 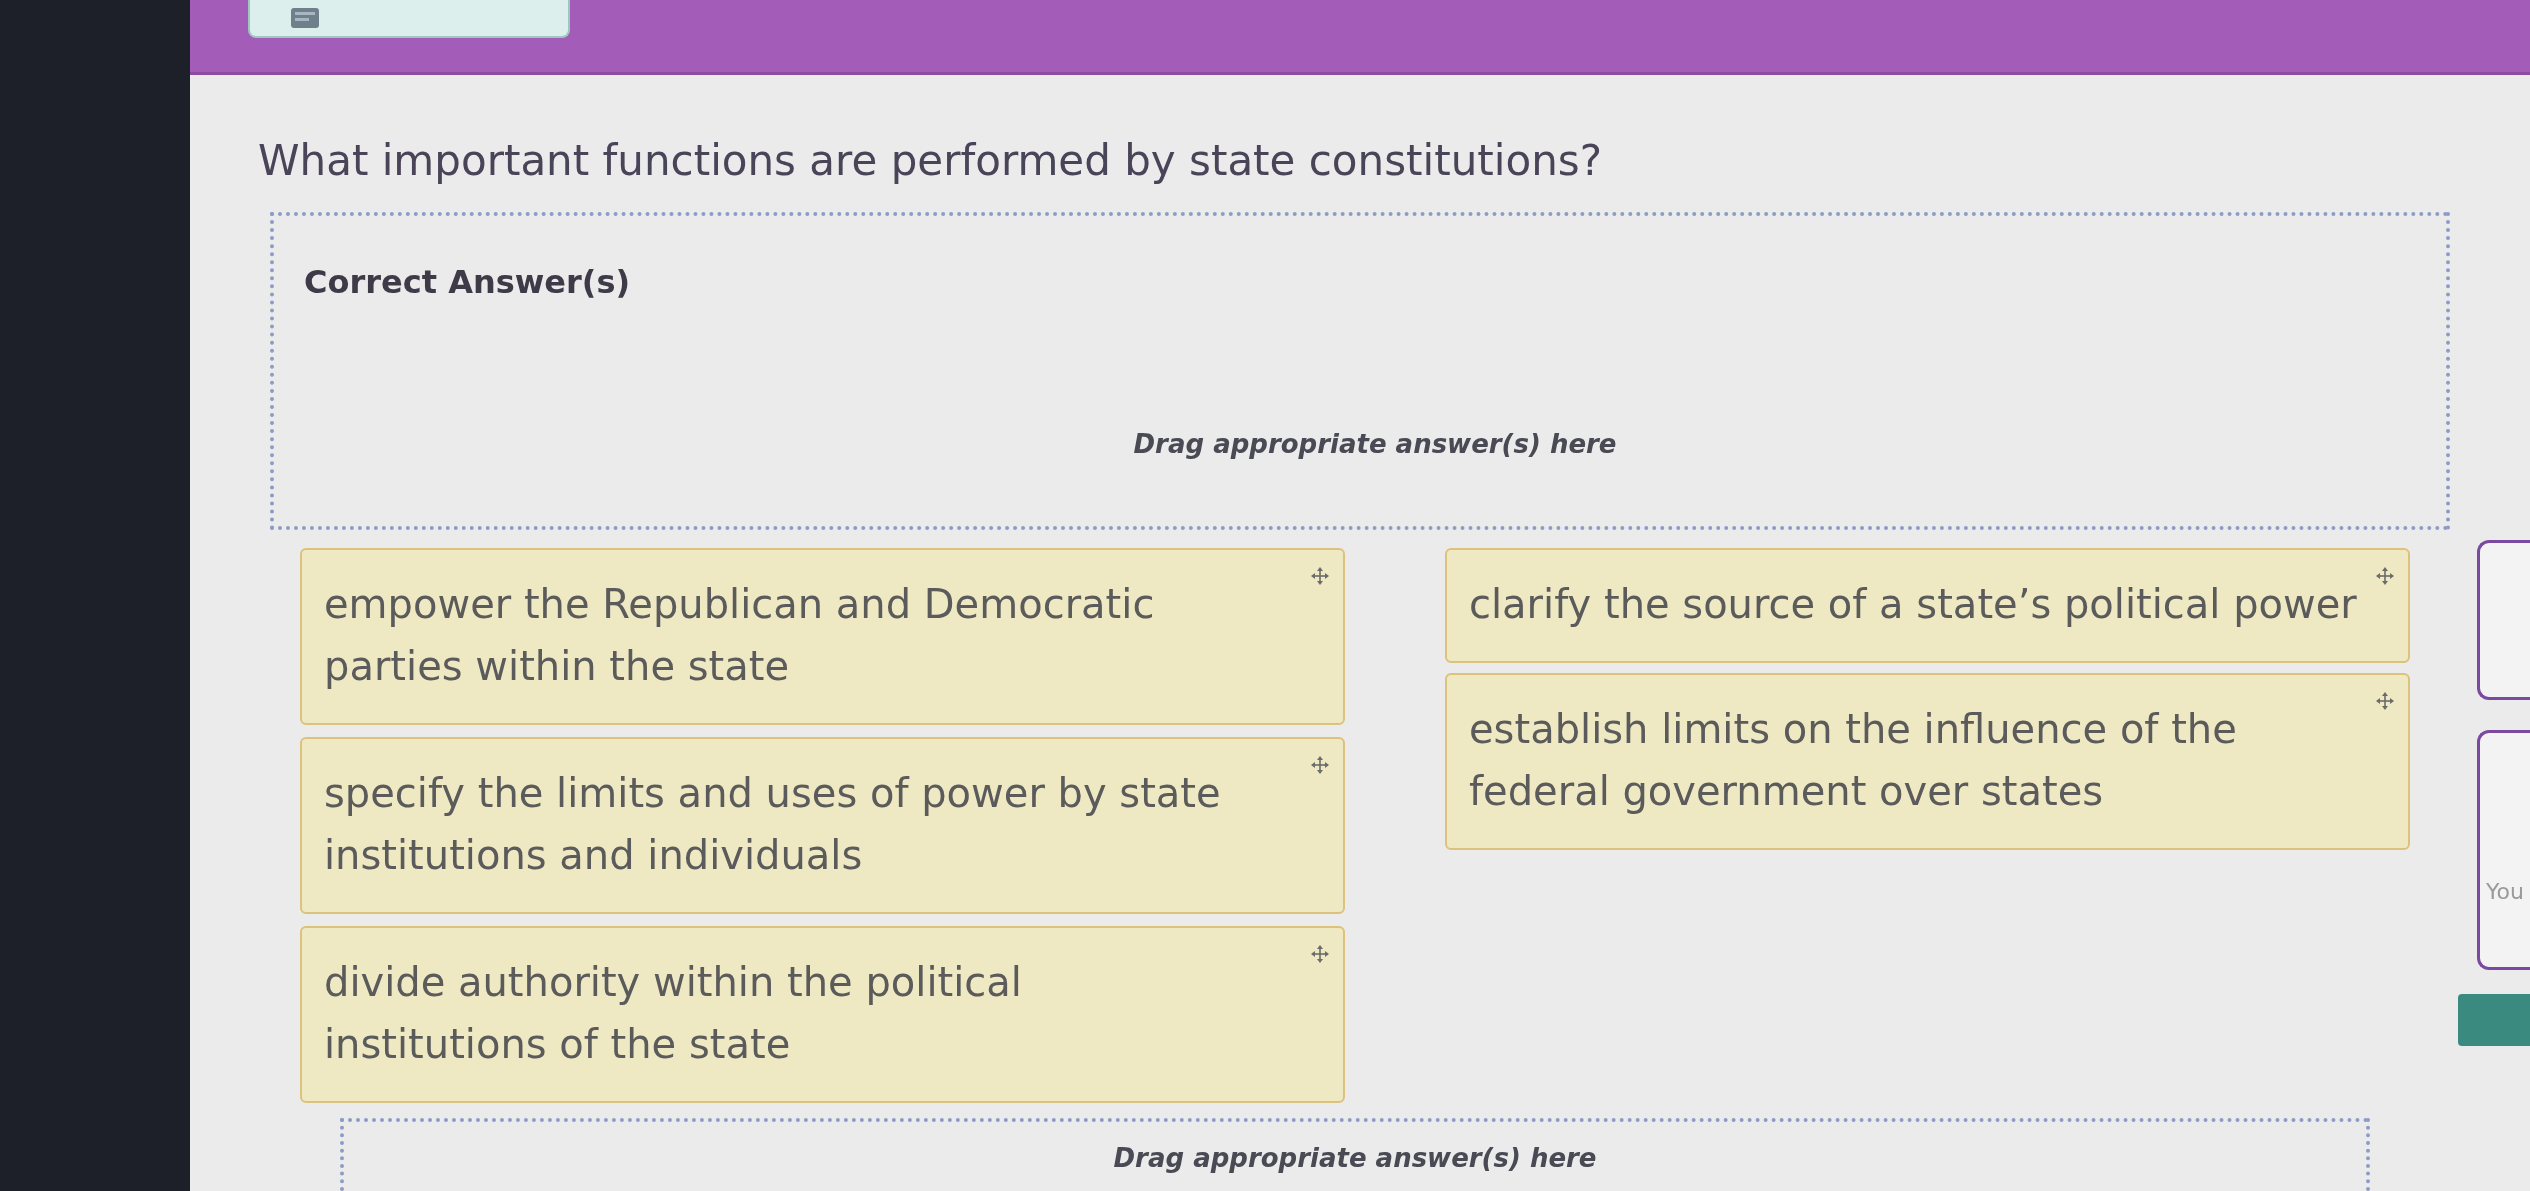 What do you see at coordinates (930, 161) in the screenshot?
I see `question-text: What important functions are performed by state constitutions?` at bounding box center [930, 161].